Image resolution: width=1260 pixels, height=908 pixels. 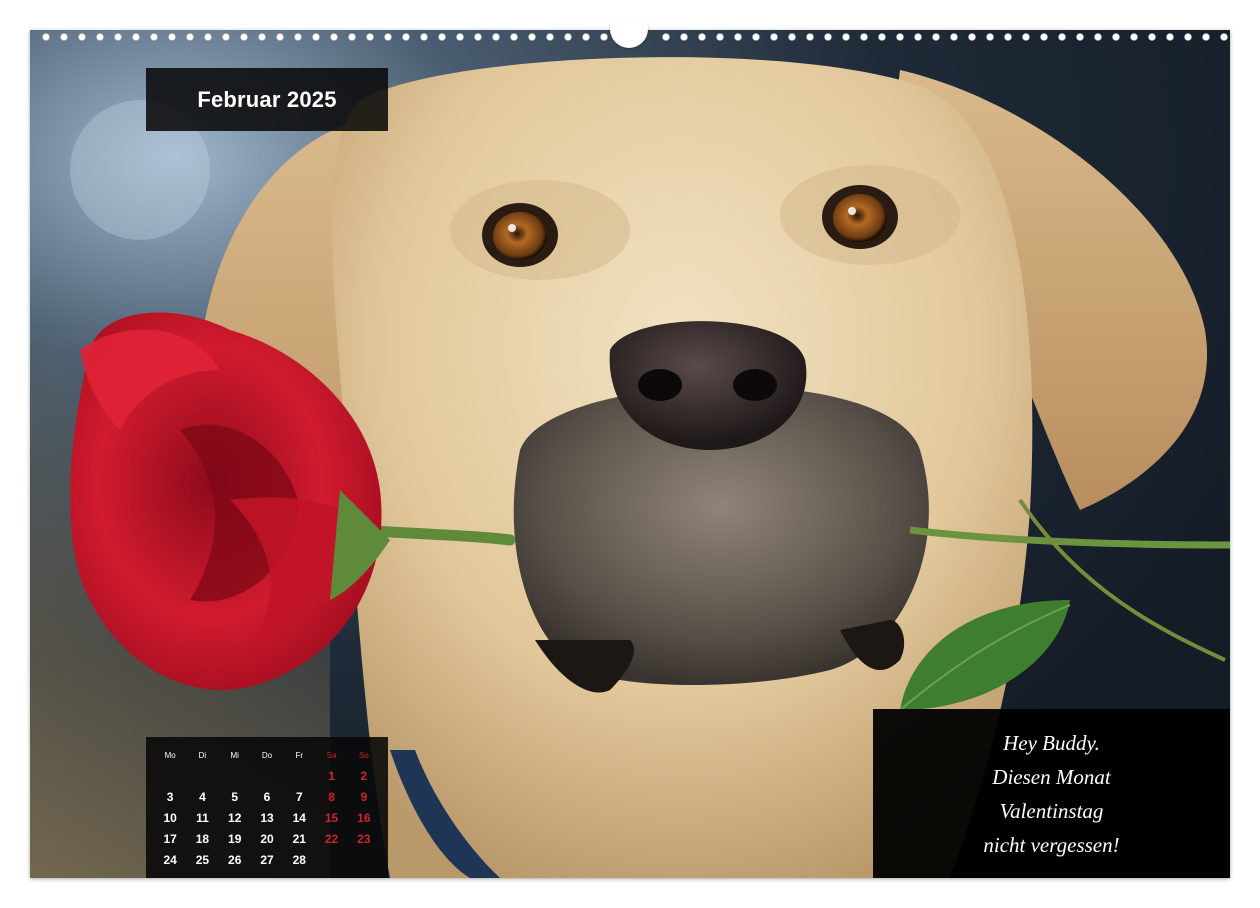 What do you see at coordinates (364, 776) in the screenshot?
I see `calendar-day: 2` at bounding box center [364, 776].